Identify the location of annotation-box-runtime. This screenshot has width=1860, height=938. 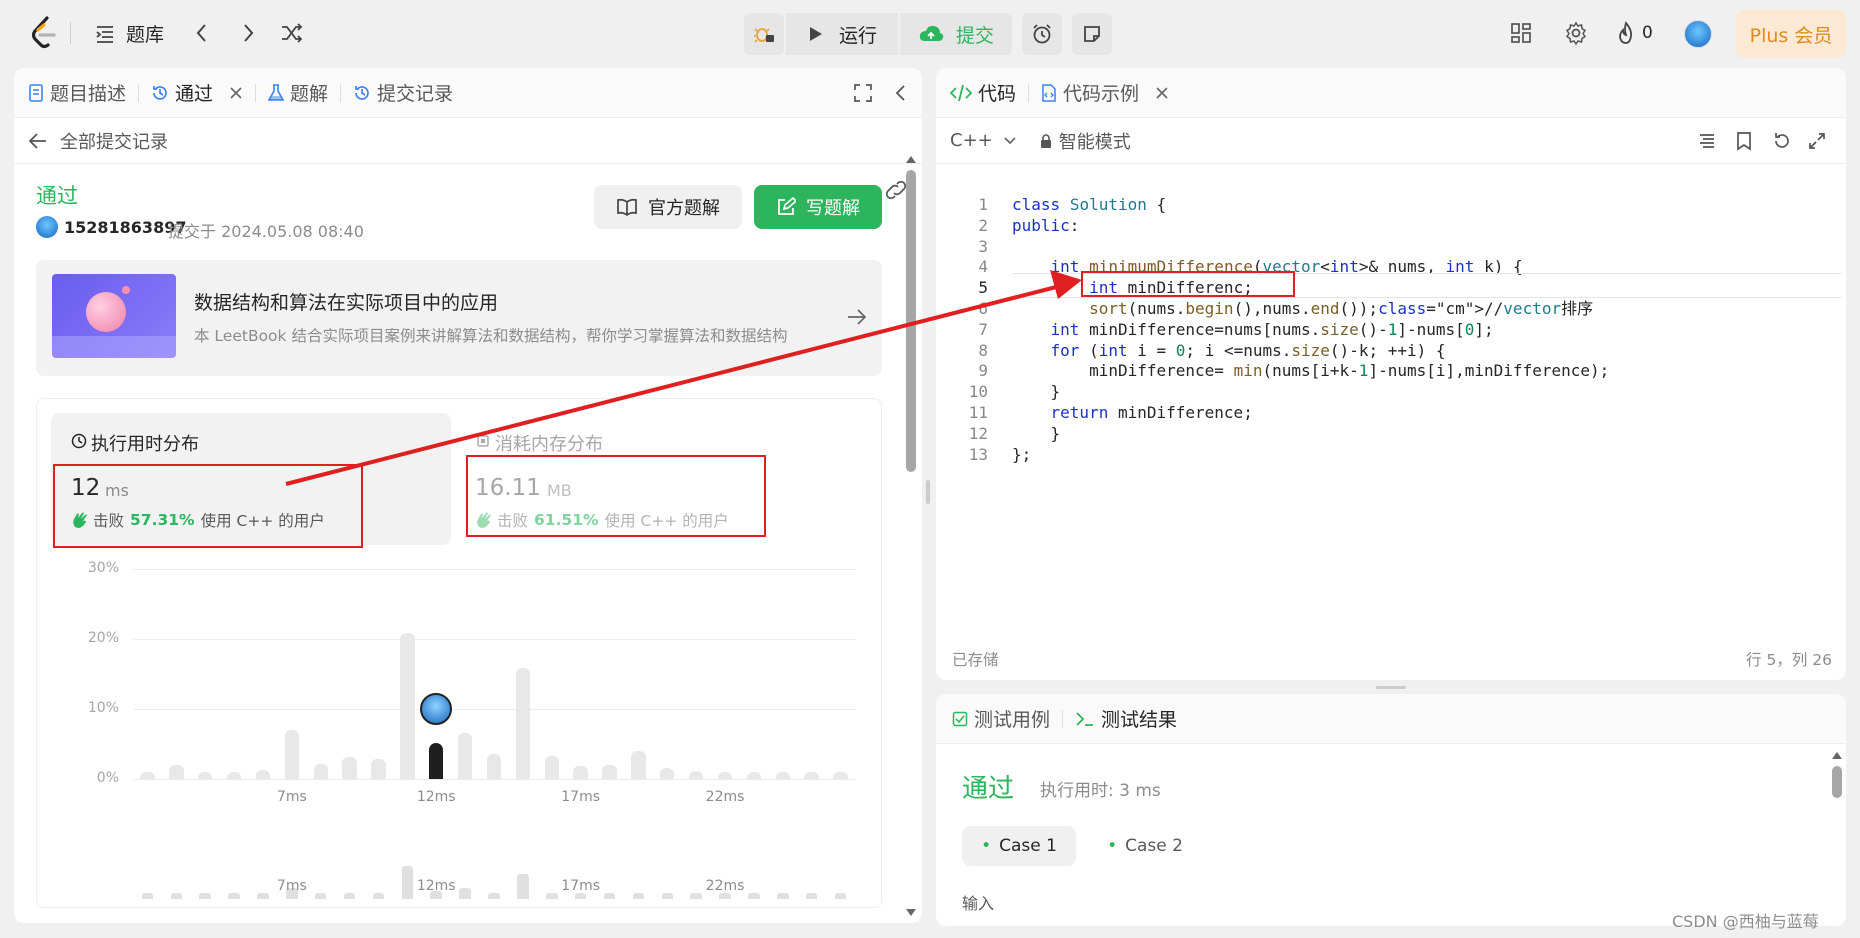
(208, 506).